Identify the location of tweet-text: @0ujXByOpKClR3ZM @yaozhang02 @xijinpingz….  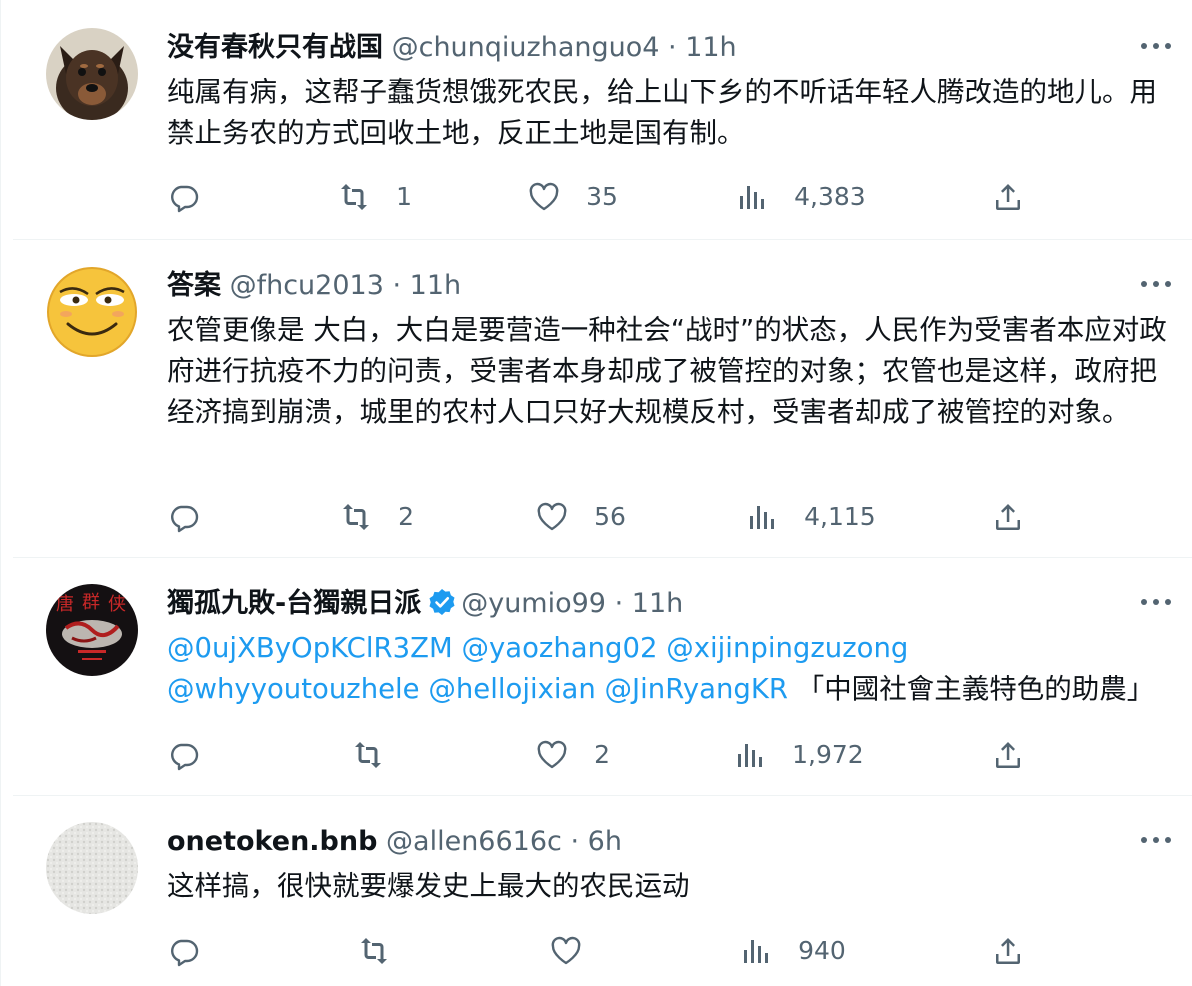
(667, 669).